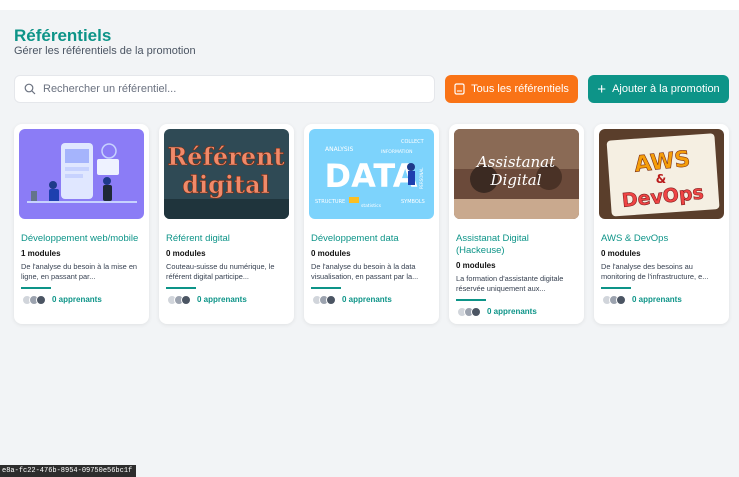  Describe the element at coordinates (80, 238) in the screenshot. I see `card-title: Développement web/mobile` at that location.